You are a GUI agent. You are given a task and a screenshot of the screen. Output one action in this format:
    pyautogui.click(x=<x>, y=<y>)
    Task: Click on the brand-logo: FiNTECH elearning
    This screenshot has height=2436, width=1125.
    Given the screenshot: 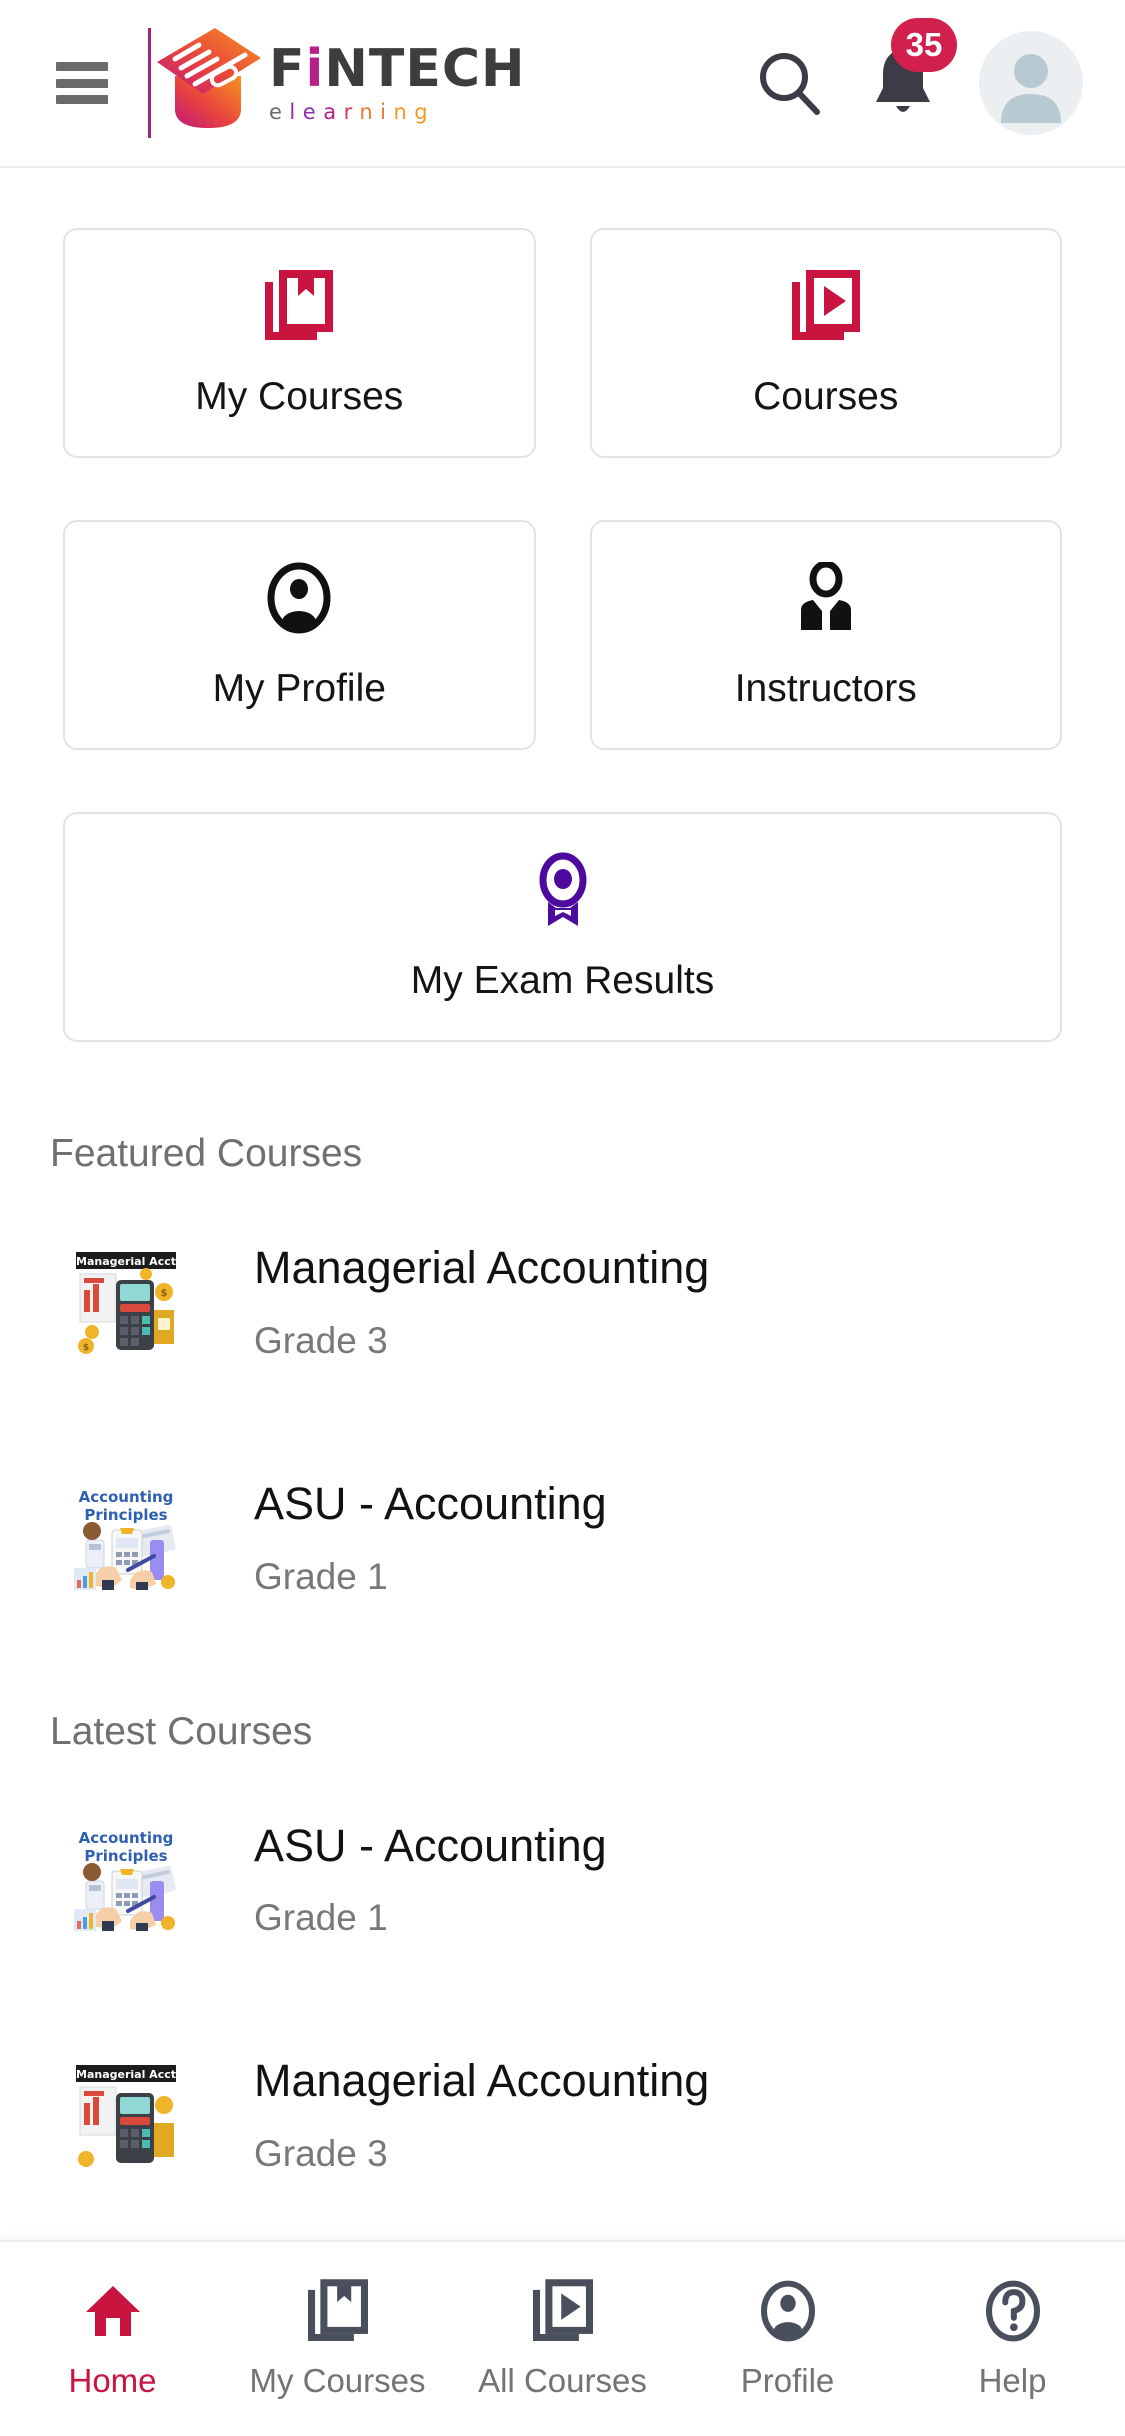 What is the action you would take?
    pyautogui.click(x=337, y=83)
    